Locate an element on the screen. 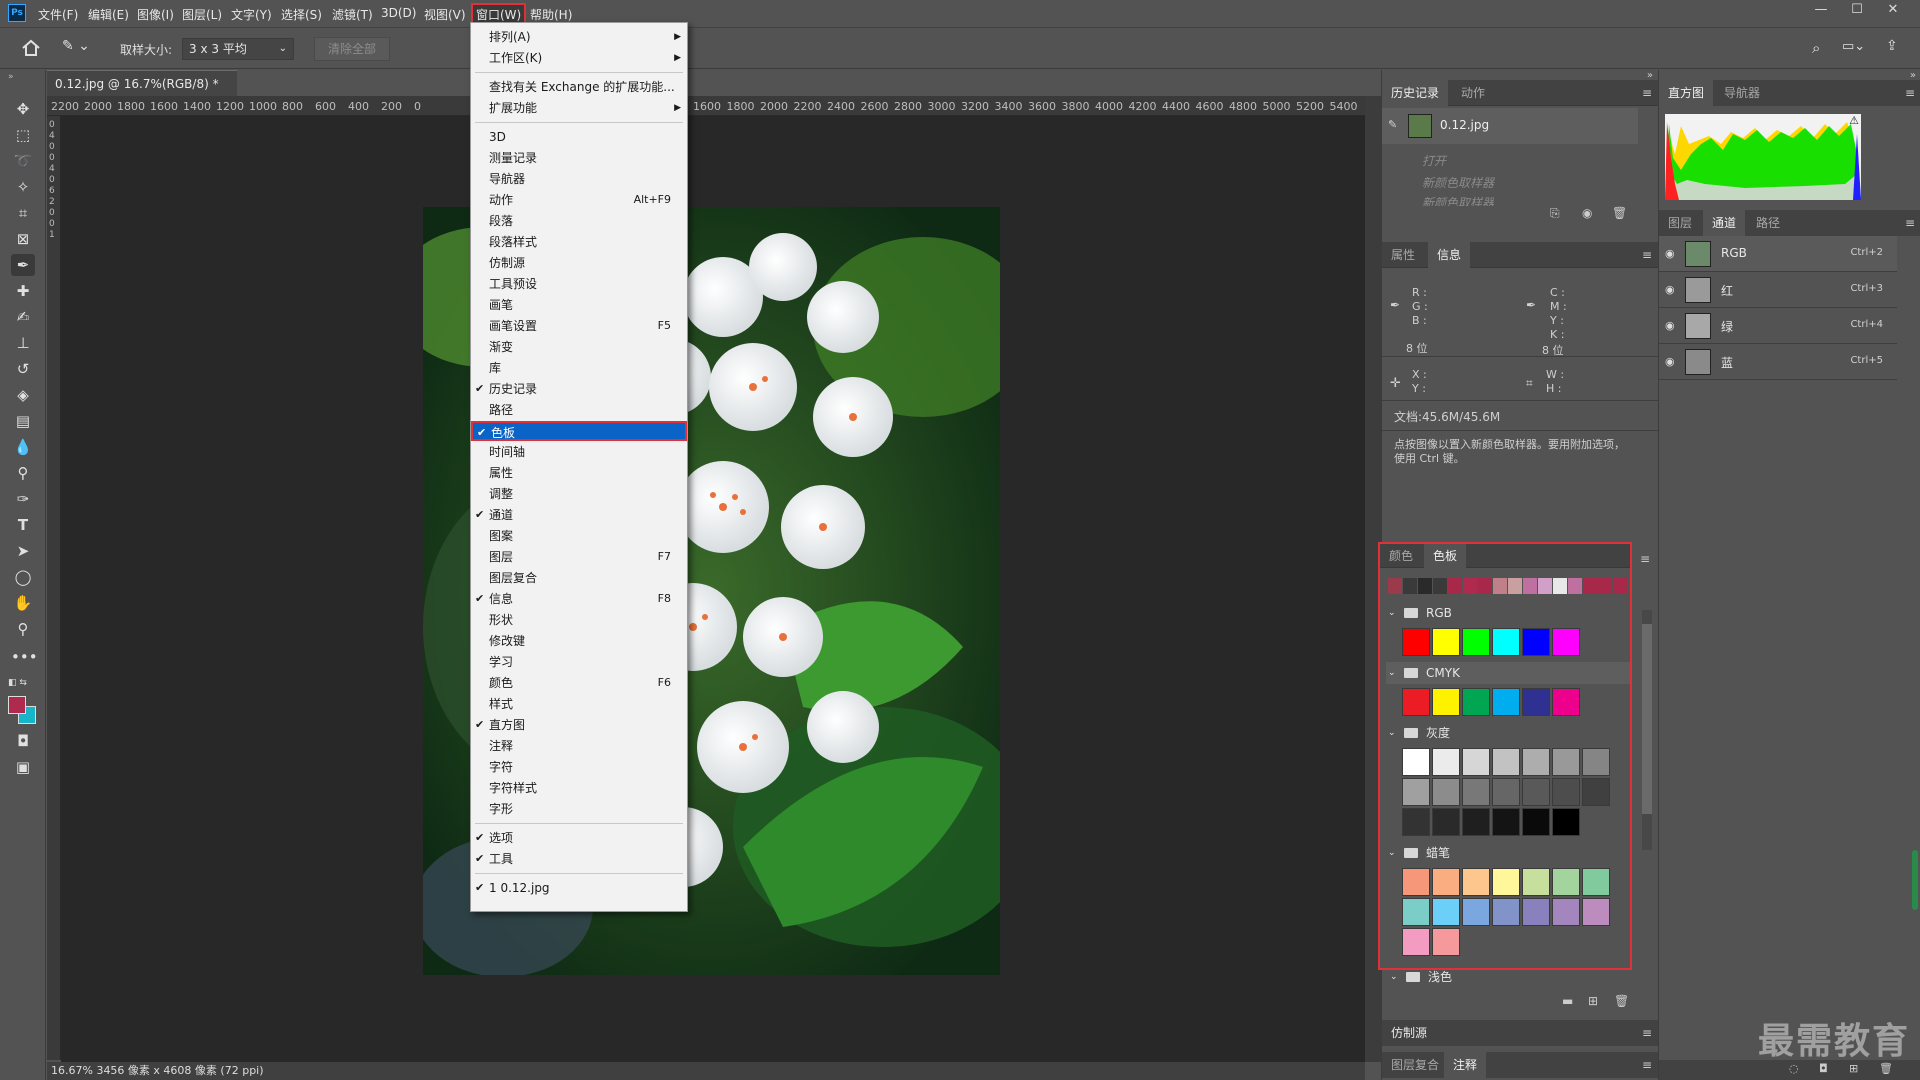 This screenshot has height=1080, width=1920. window-menu-item: 图层复合 is located at coordinates (579, 578).